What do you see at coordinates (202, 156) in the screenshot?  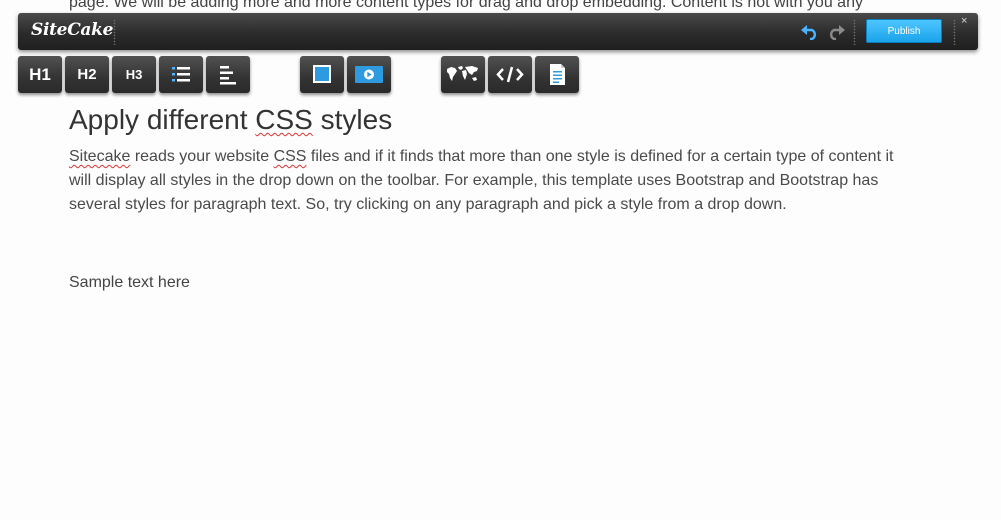 I see `paragraph-text: reads your website` at bounding box center [202, 156].